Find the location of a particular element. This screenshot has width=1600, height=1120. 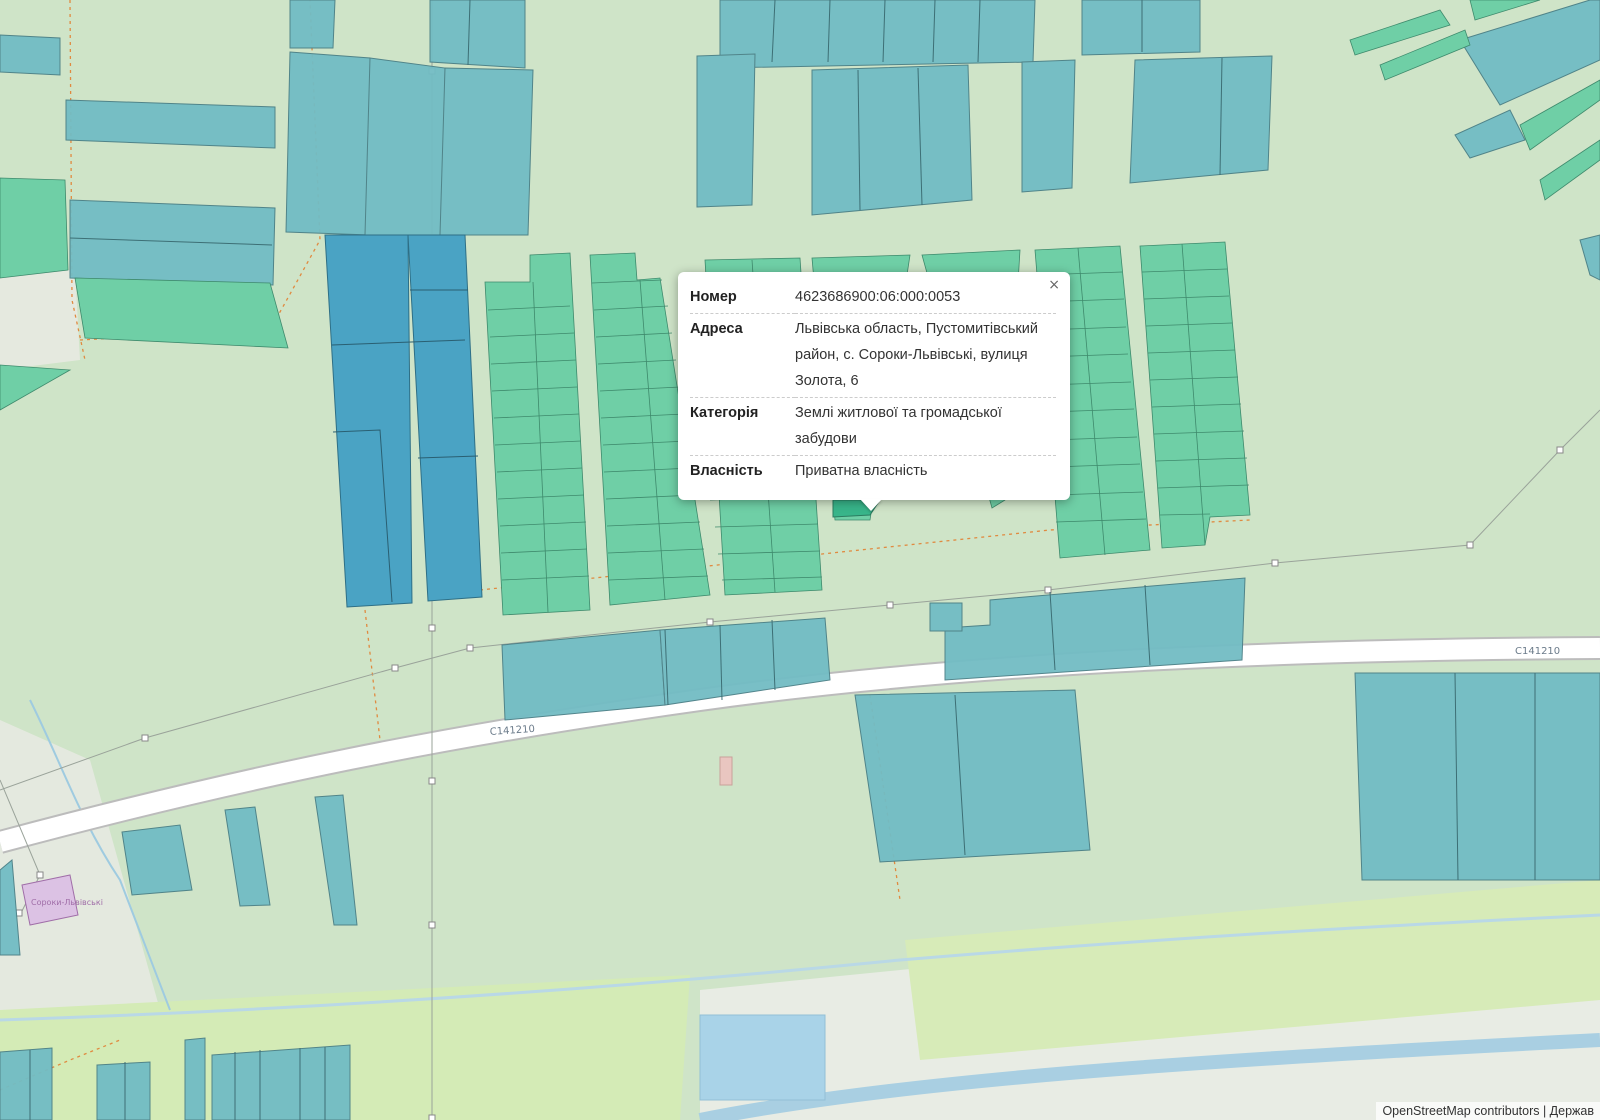

row-key: Власність is located at coordinates (742, 471).